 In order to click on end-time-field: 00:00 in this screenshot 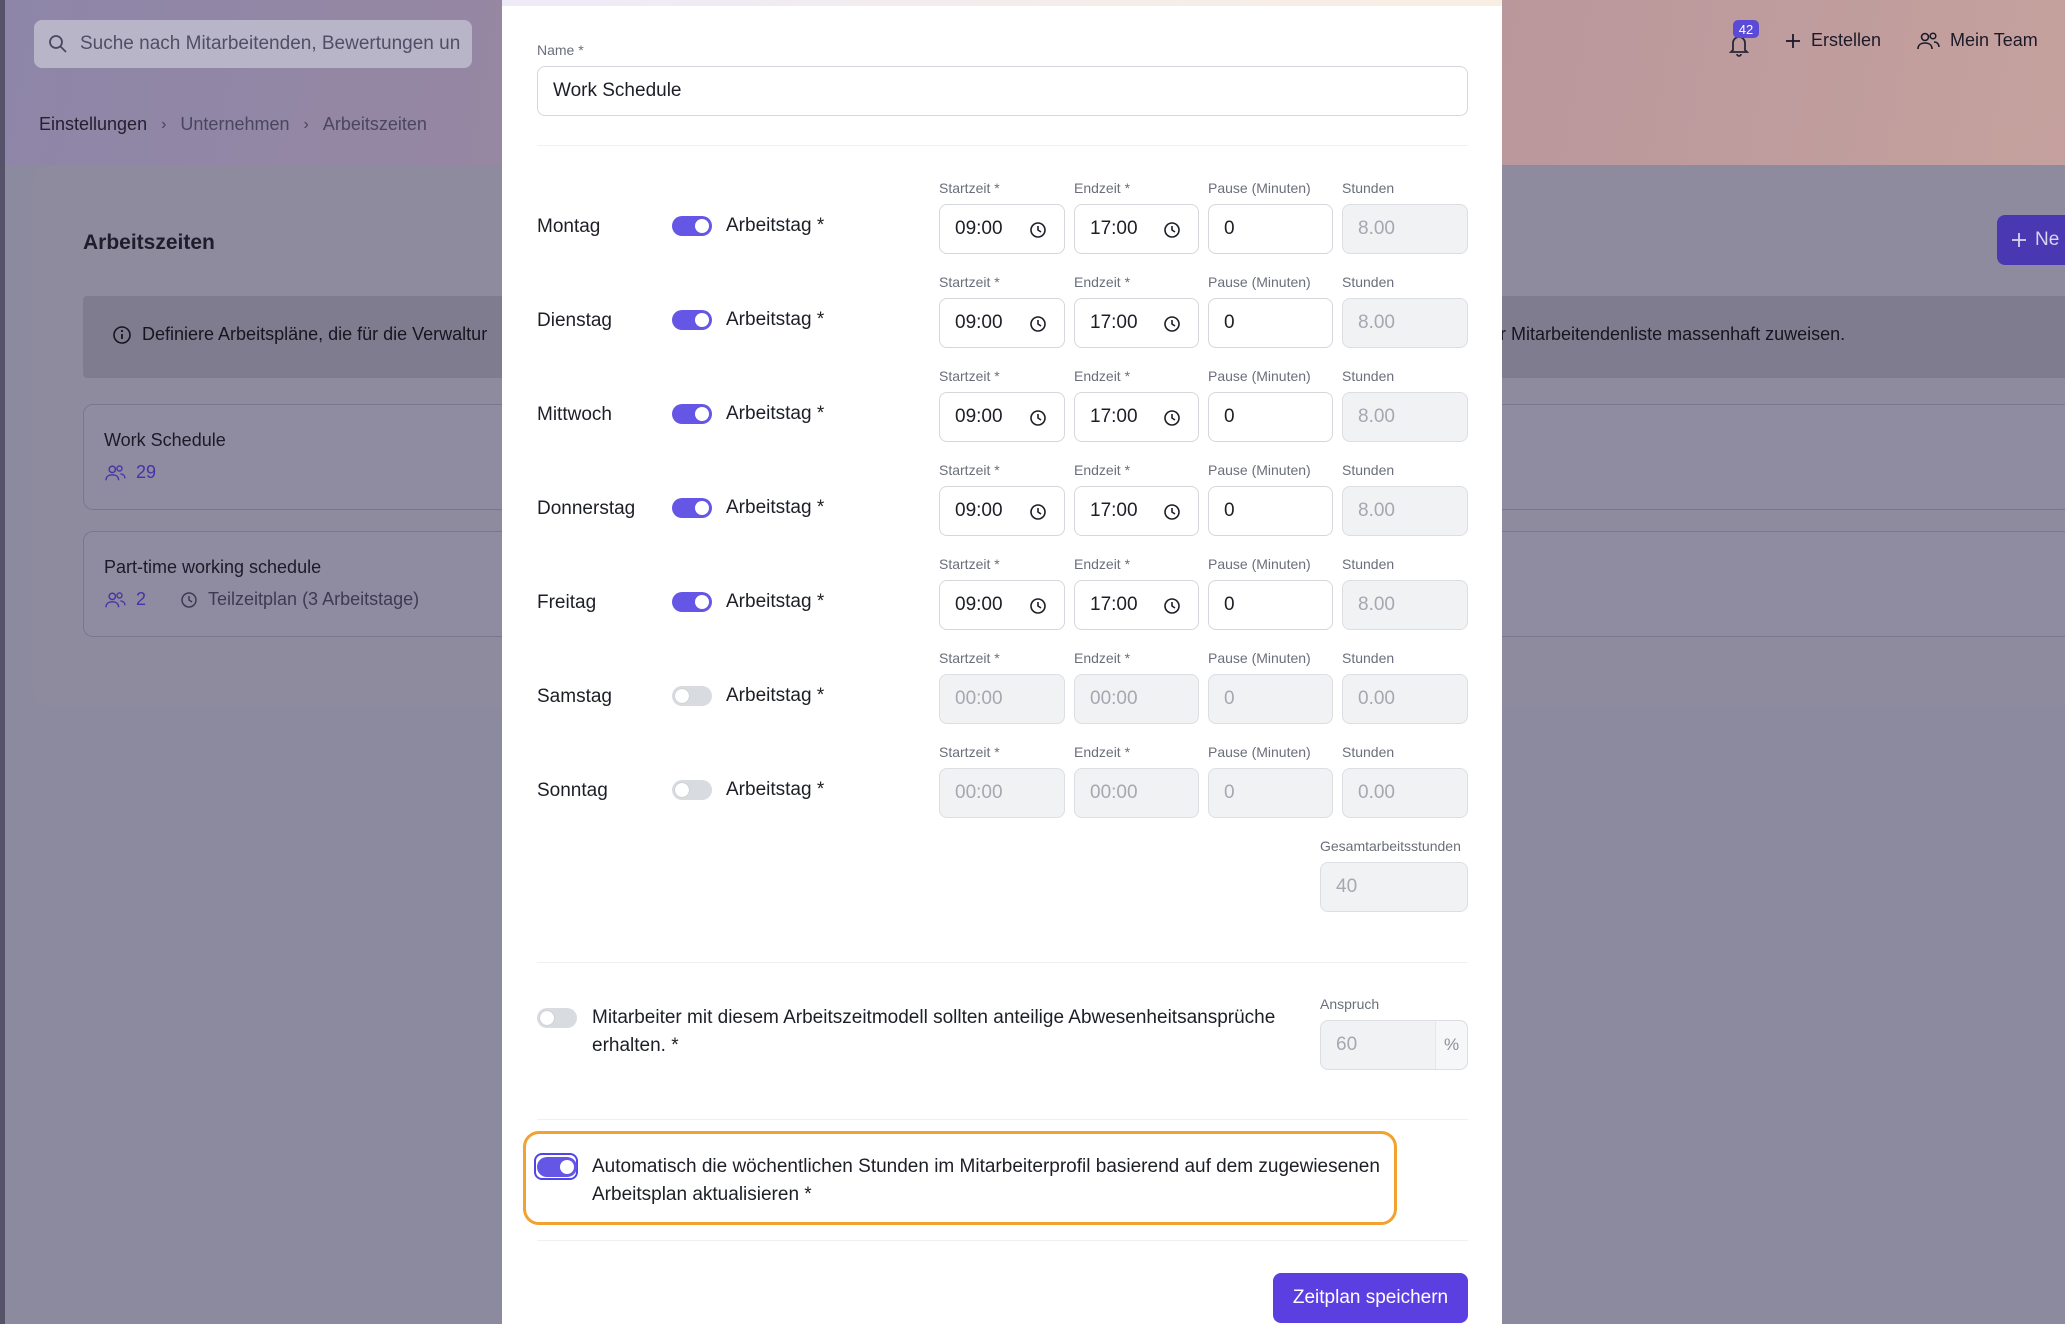, I will do `click(1136, 699)`.